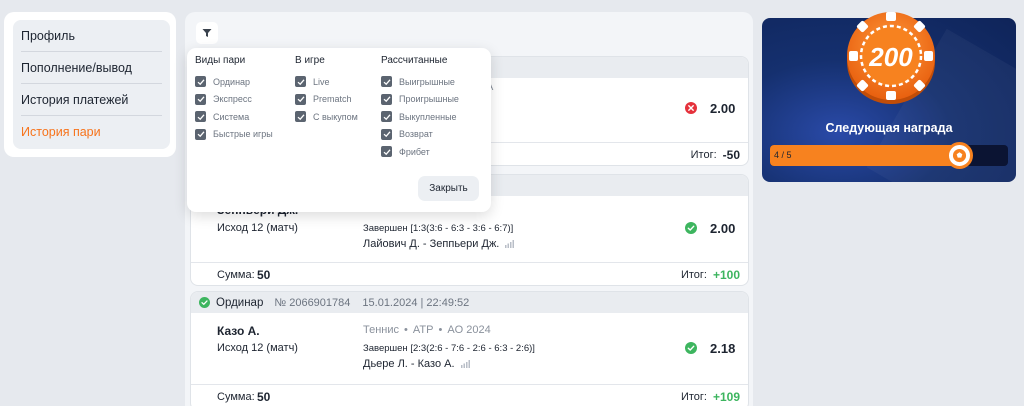  Describe the element at coordinates (207, 33) in the screenshot. I see `filter-button` at that location.